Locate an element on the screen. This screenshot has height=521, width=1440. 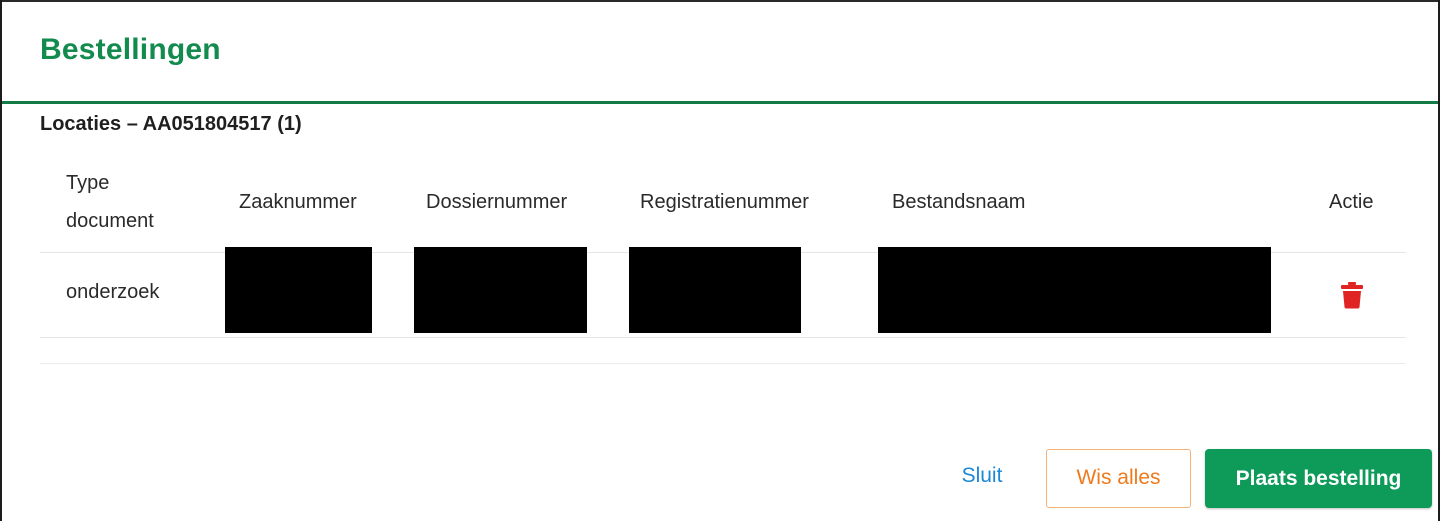
column-header-dossiernummer: Dossiernummer is located at coordinates (497, 202).